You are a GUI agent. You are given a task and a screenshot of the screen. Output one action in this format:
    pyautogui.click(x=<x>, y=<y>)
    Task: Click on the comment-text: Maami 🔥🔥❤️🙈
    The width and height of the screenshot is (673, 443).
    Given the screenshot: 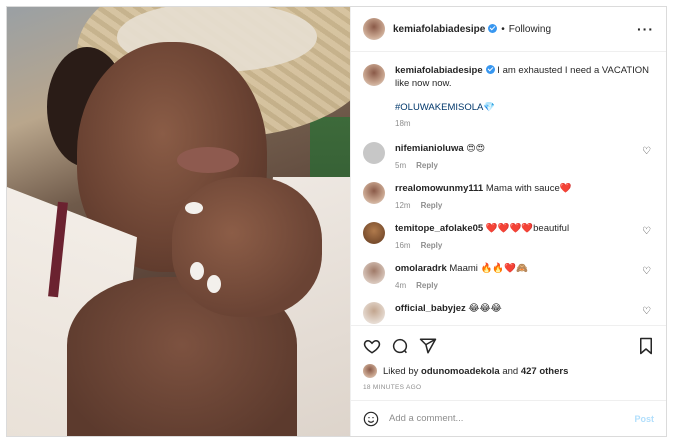 What is the action you would take?
    pyautogui.click(x=488, y=268)
    